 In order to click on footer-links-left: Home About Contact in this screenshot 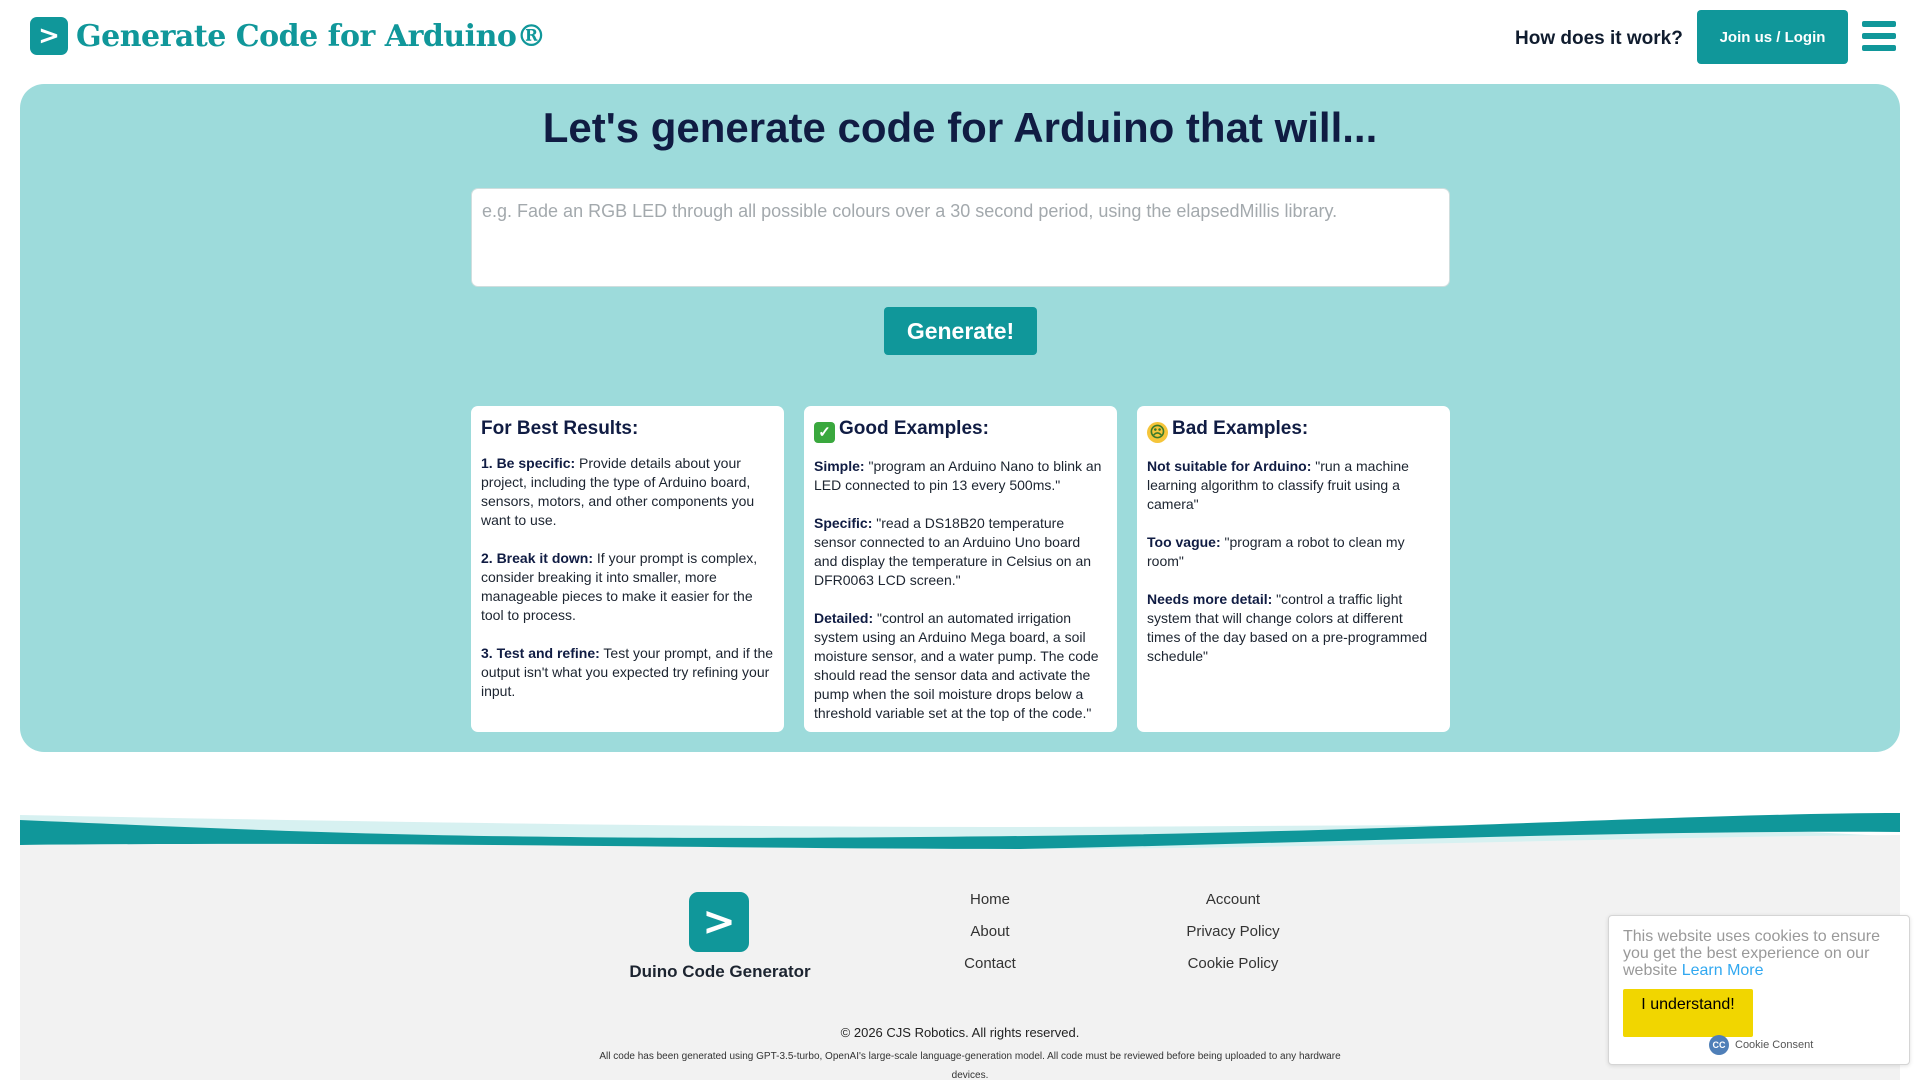, I will do `click(990, 938)`.